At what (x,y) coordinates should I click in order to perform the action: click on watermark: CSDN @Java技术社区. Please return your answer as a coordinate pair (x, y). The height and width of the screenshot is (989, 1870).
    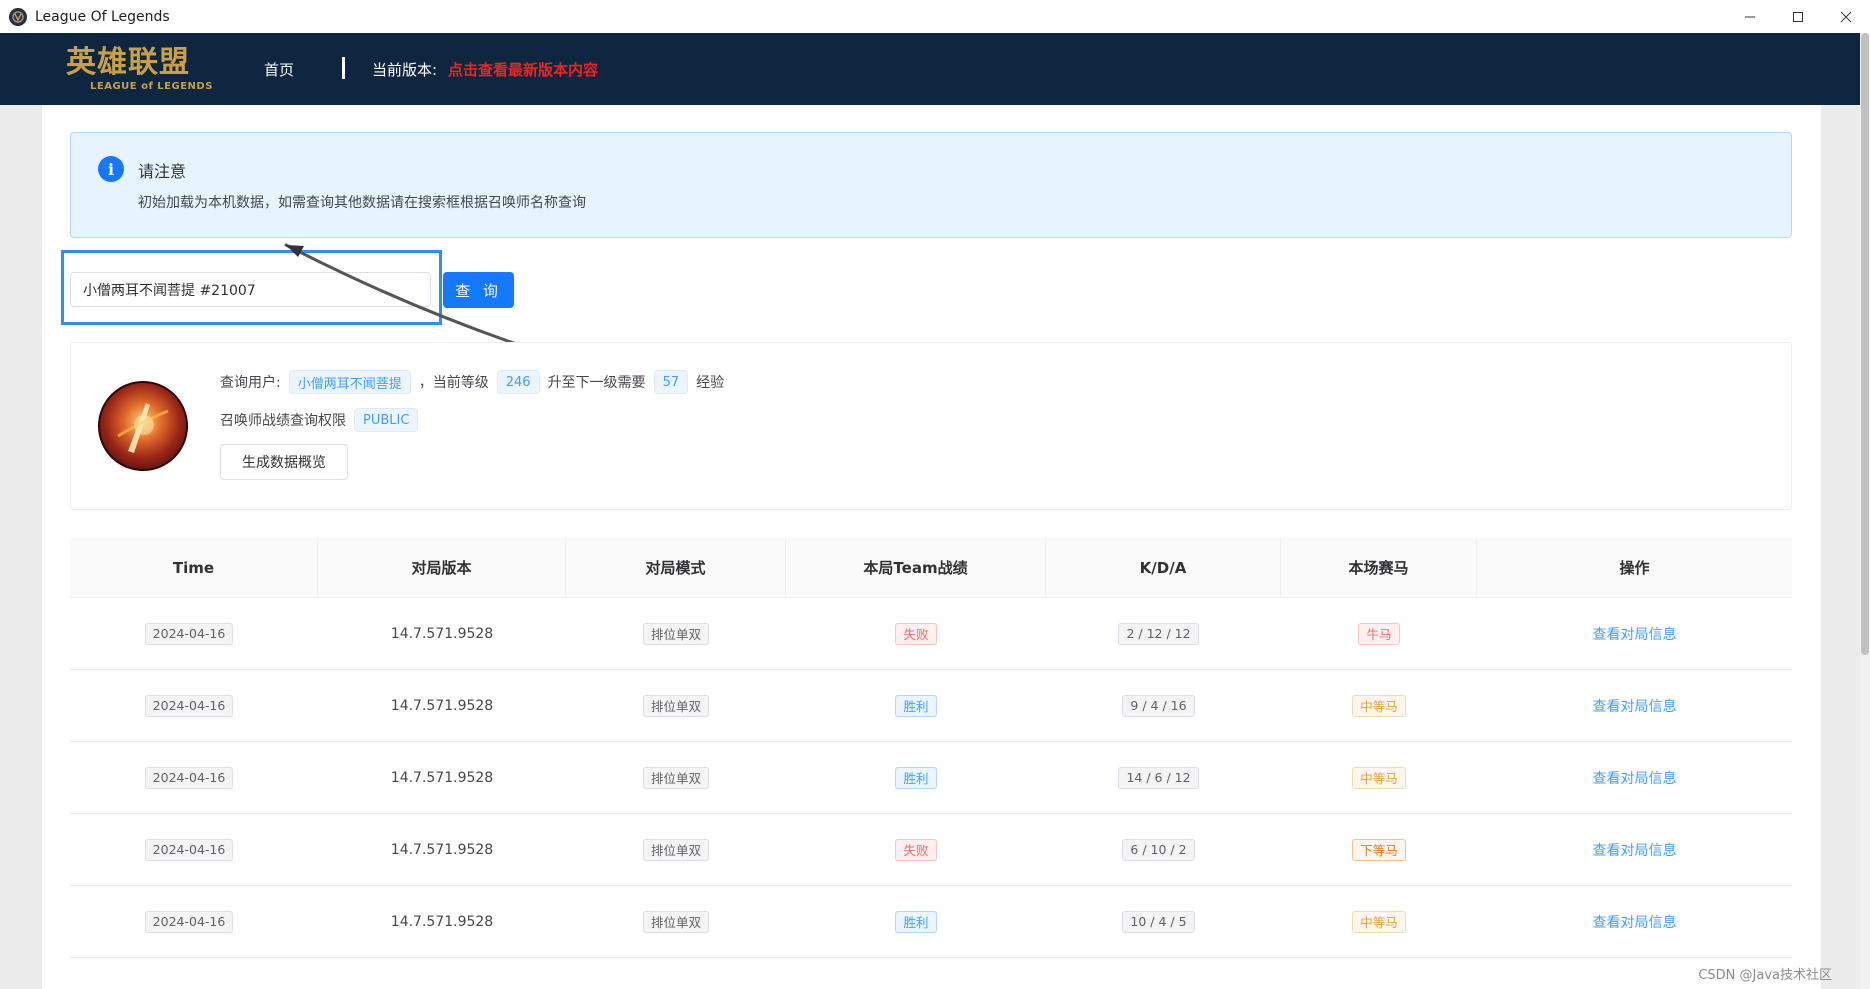
    Looking at the image, I should click on (1765, 975).